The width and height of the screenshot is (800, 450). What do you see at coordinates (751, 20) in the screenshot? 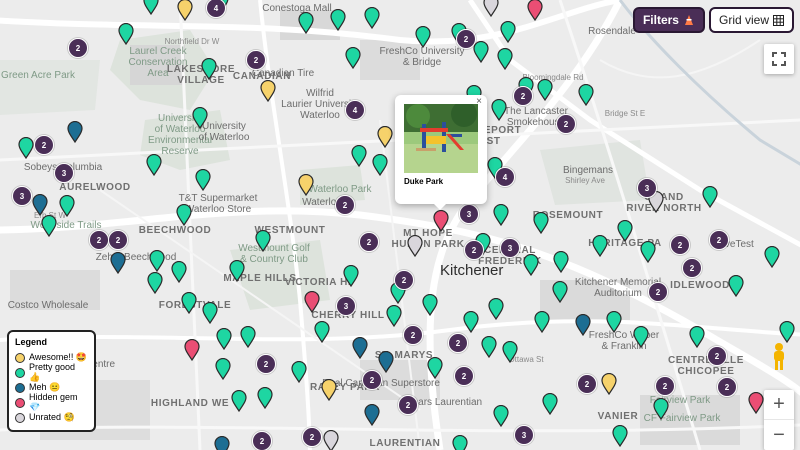
I see `grid-view-button: Grid view` at bounding box center [751, 20].